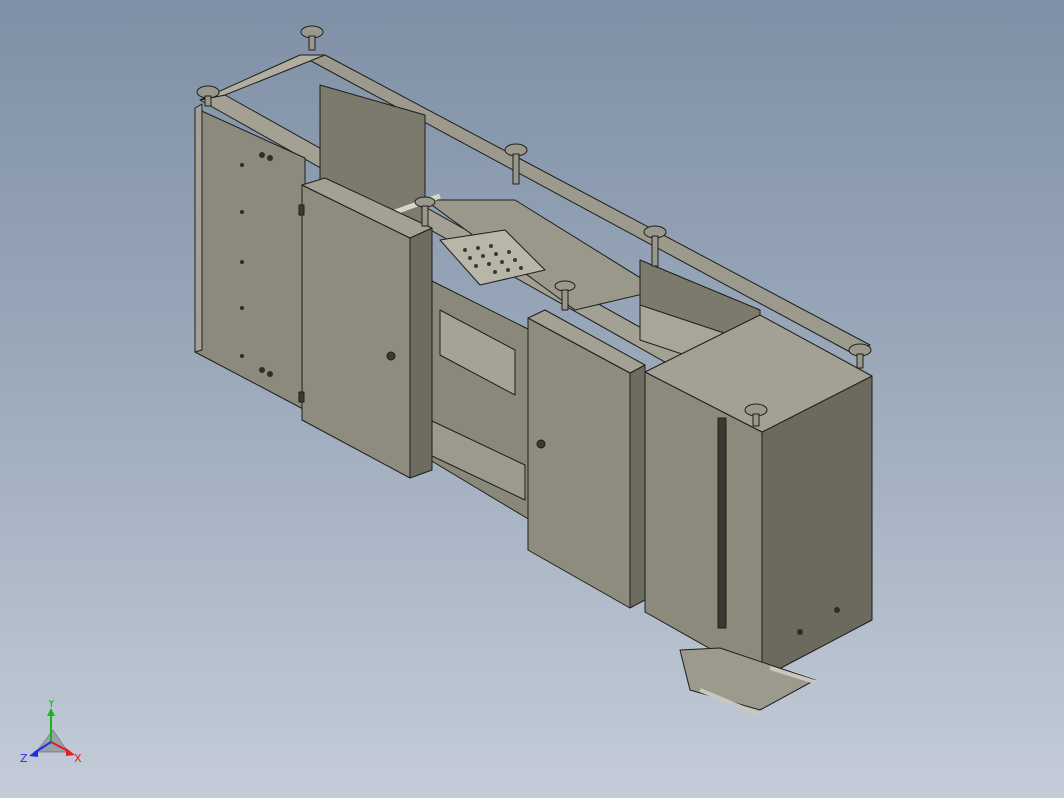 The image size is (1064, 798). I want to click on z-axis-label: Z, so click(24, 758).